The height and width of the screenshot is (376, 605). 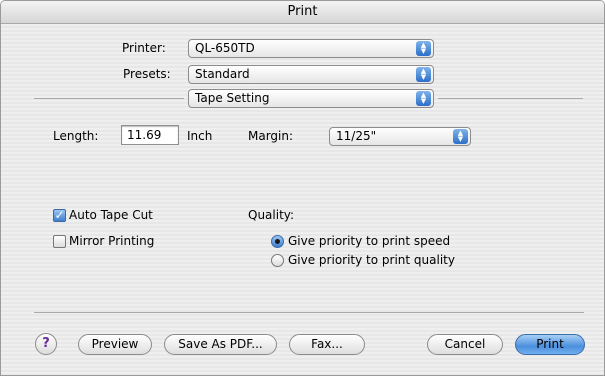 I want to click on length-unit: Inch, so click(x=200, y=136).